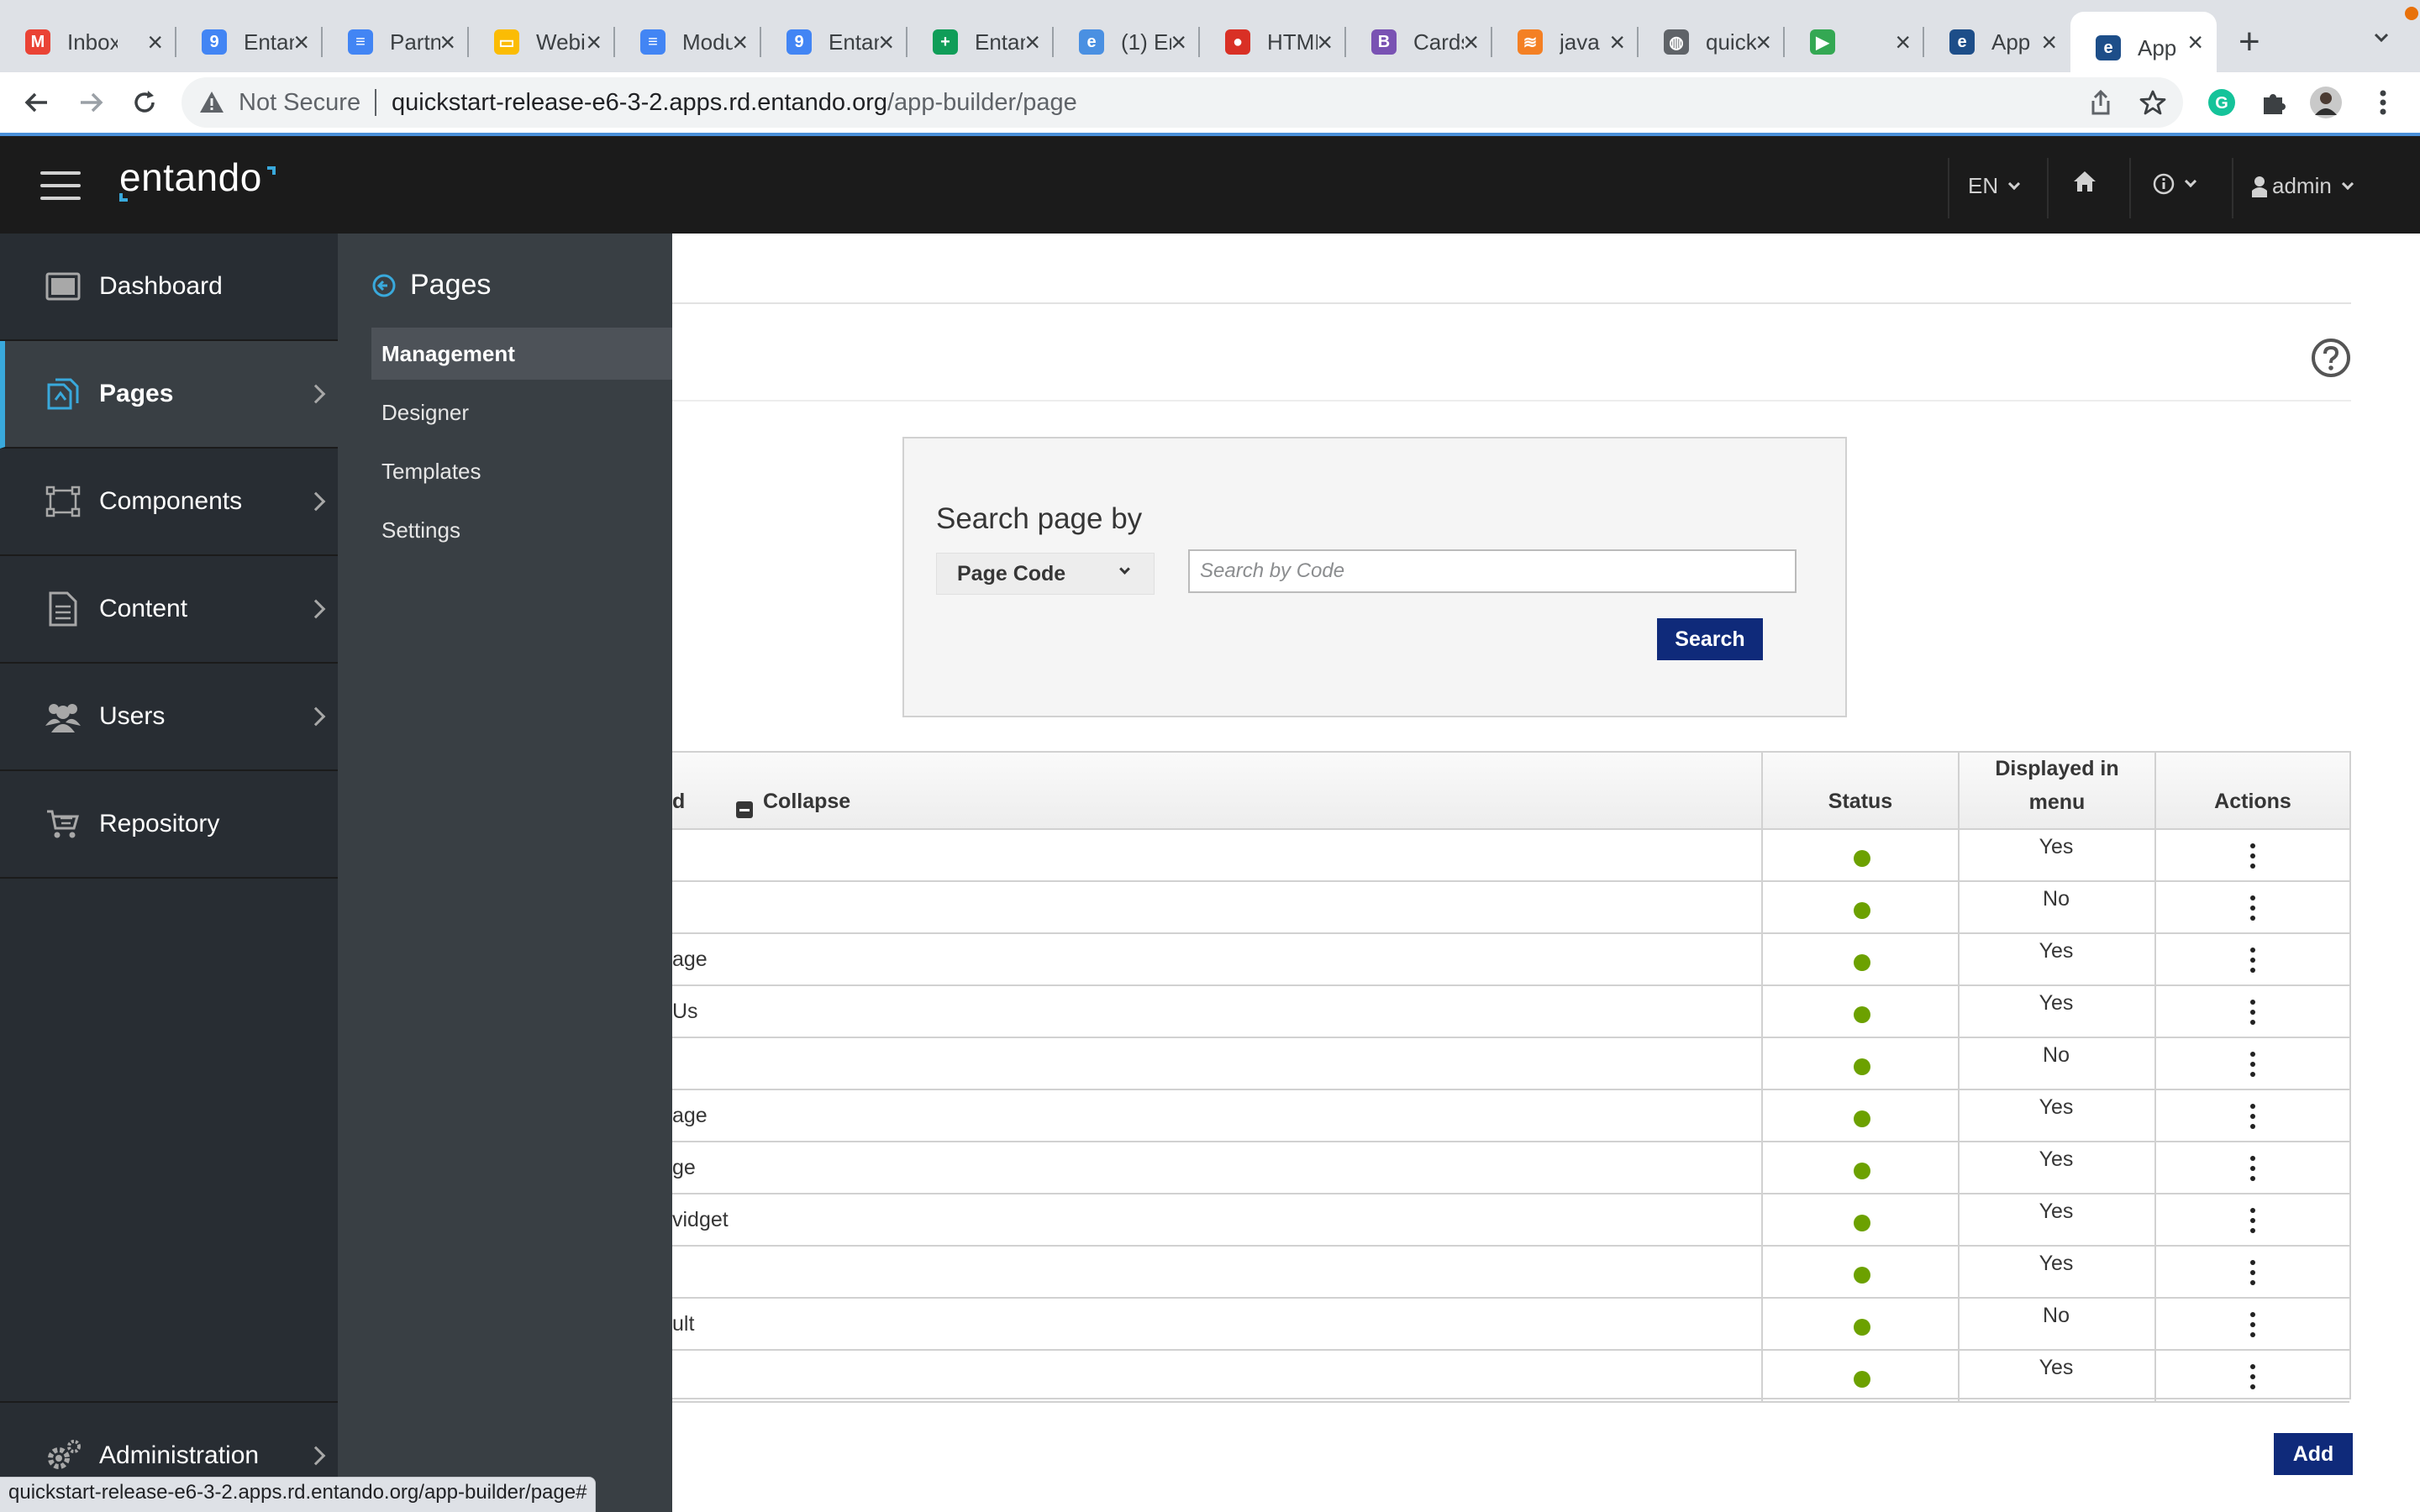 This screenshot has height=1512, width=2420. Describe the element at coordinates (2175, 184) in the screenshot. I see `info-dropdown` at that location.